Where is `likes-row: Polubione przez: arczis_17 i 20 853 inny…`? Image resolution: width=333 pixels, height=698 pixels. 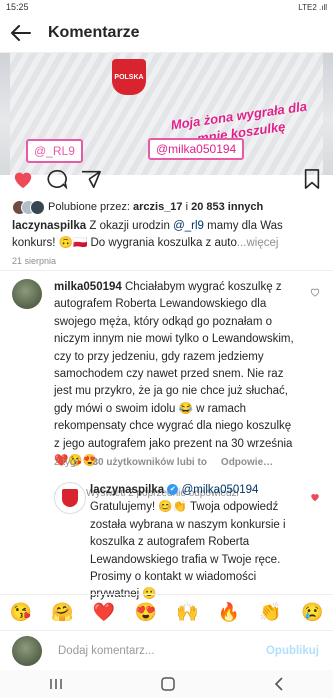 likes-row: Polubione przez: arczis_17 i 20 853 inny… is located at coordinates (166, 207).